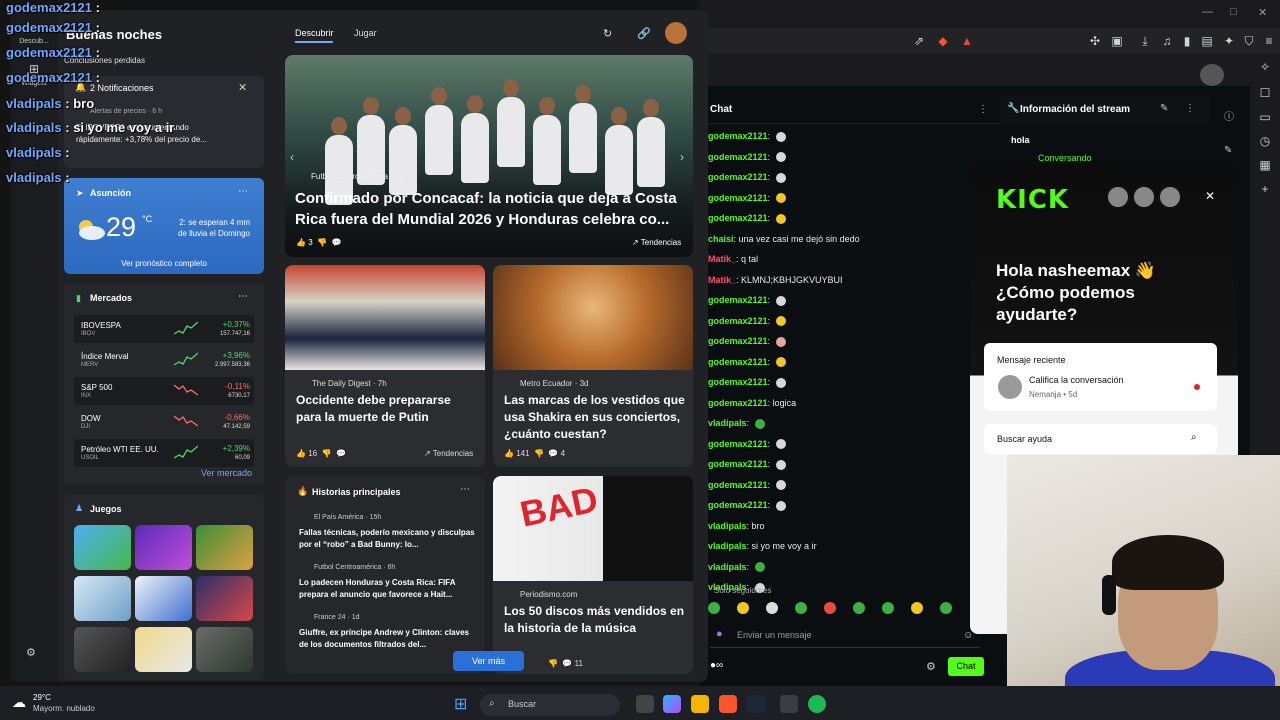 The height and width of the screenshot is (720, 1280). I want to click on weather-more-icon: ⋯, so click(243, 191).